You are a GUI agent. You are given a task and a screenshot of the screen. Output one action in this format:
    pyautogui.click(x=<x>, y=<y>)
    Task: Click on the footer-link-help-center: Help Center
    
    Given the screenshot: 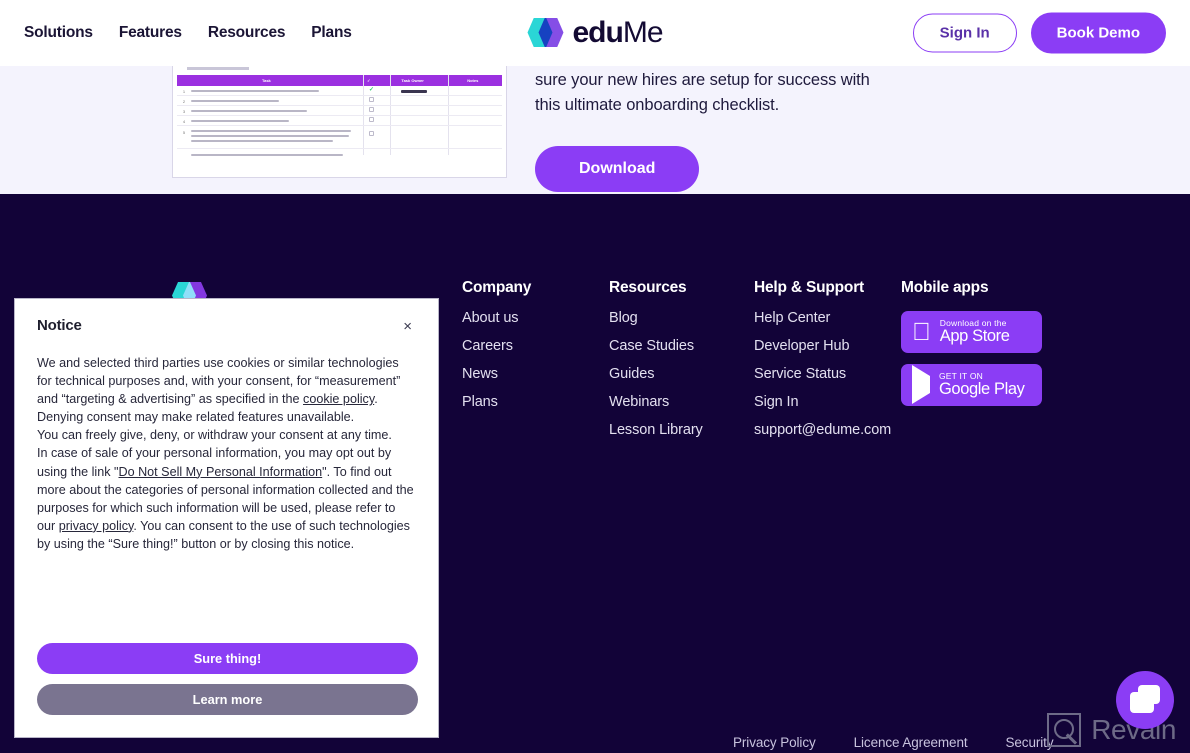 What is the action you would take?
    pyautogui.click(x=828, y=318)
    